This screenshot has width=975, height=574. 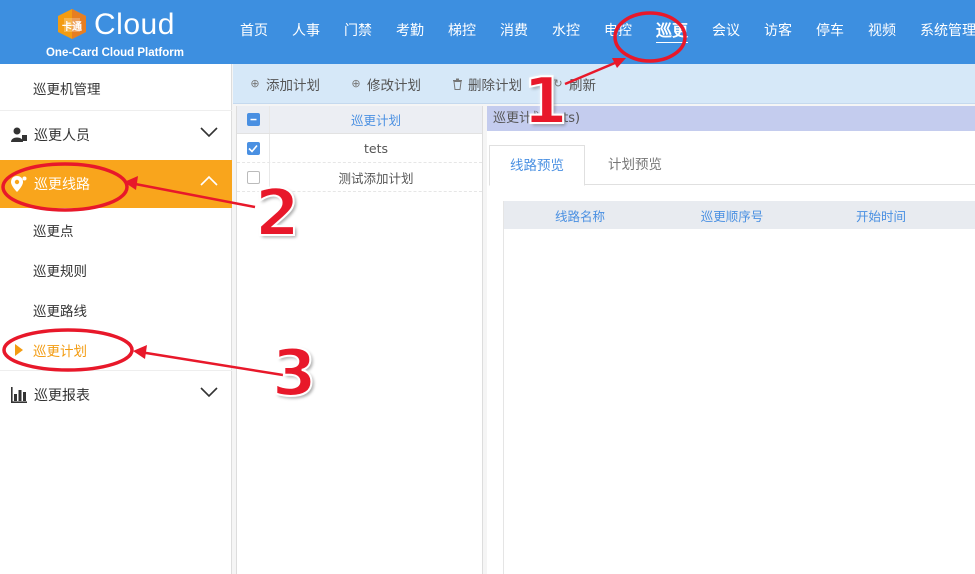 What do you see at coordinates (881, 215) in the screenshot?
I see `column-start-time: 开始时间` at bounding box center [881, 215].